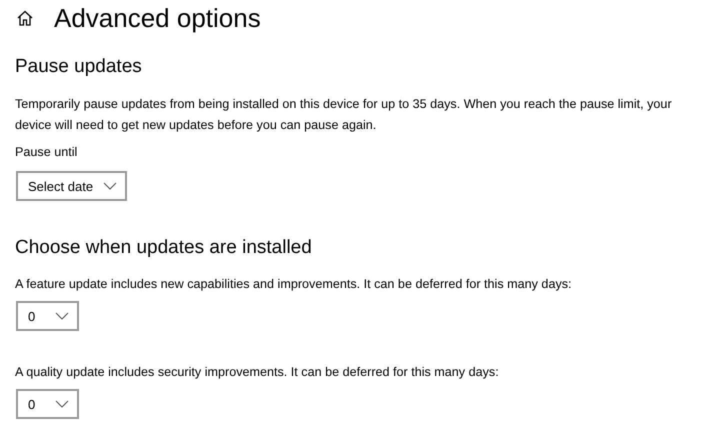 The height and width of the screenshot is (429, 714). What do you see at coordinates (257, 372) in the screenshot?
I see `setting-label: A quality update includes security improvements. It can be deferred for this many days:` at bounding box center [257, 372].